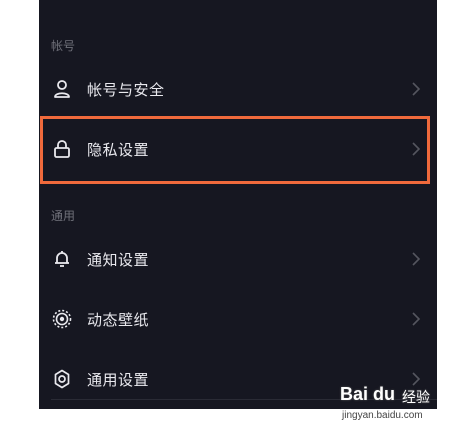 Image resolution: width=459 pixels, height=435 pixels. Describe the element at coordinates (63, 216) in the screenshot. I see `section-title-general: 通用` at that location.